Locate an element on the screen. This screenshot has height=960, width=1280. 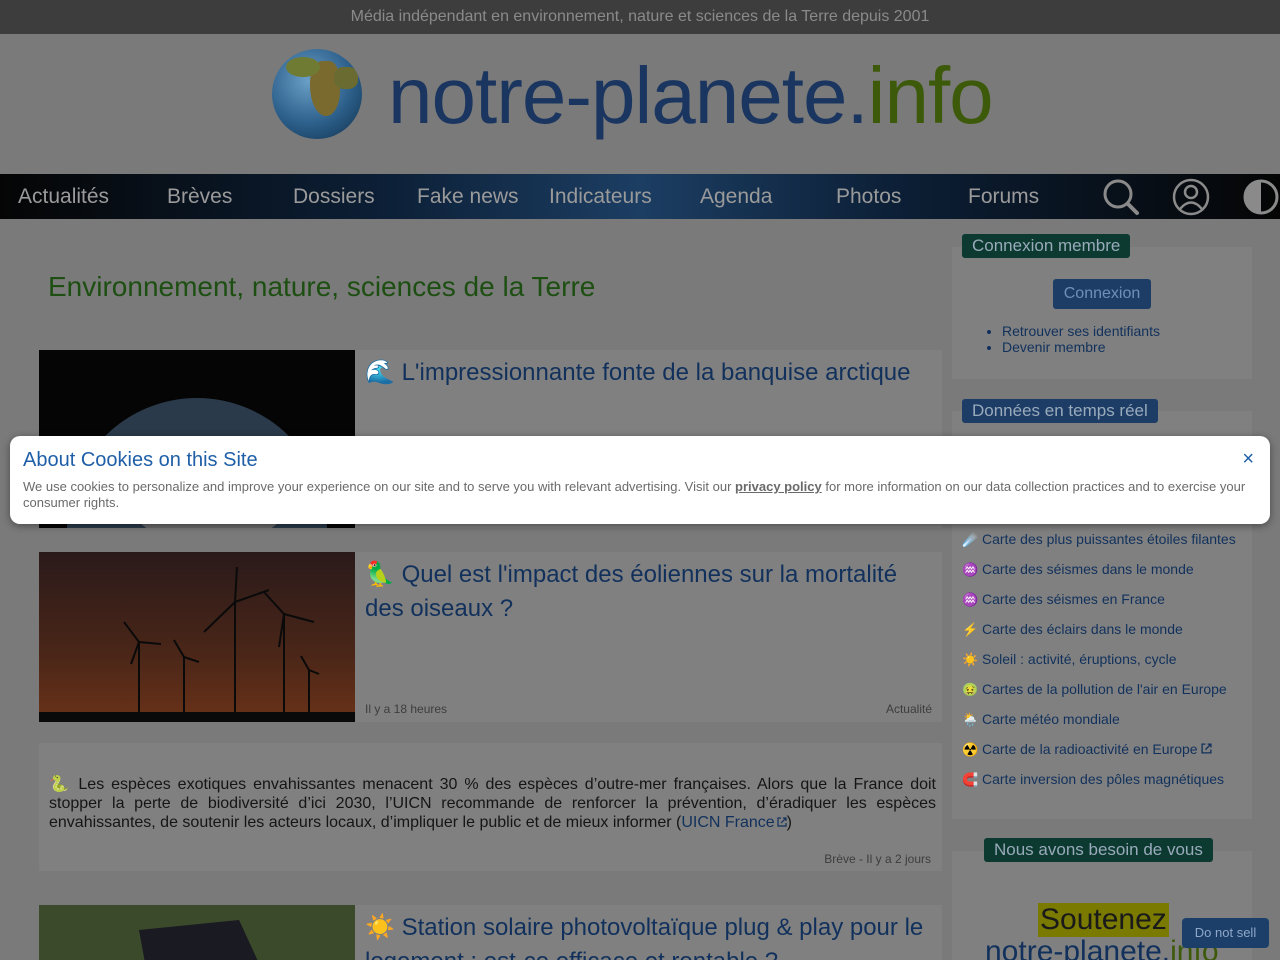
user-icon is located at coordinates (1191, 197).